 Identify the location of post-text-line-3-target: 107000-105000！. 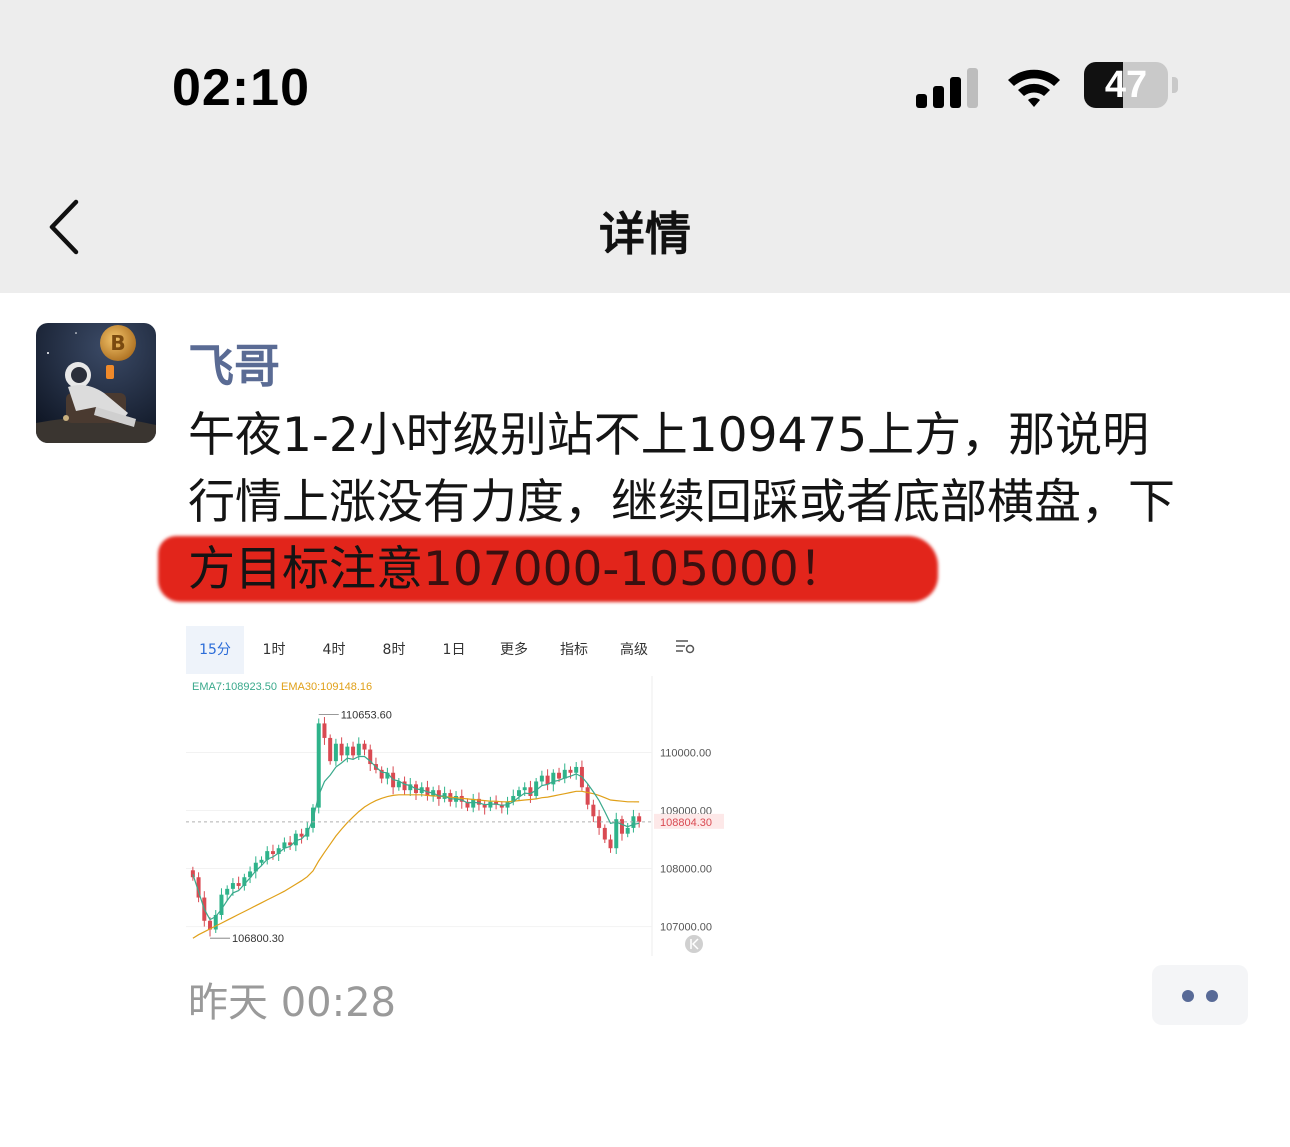
(634, 569).